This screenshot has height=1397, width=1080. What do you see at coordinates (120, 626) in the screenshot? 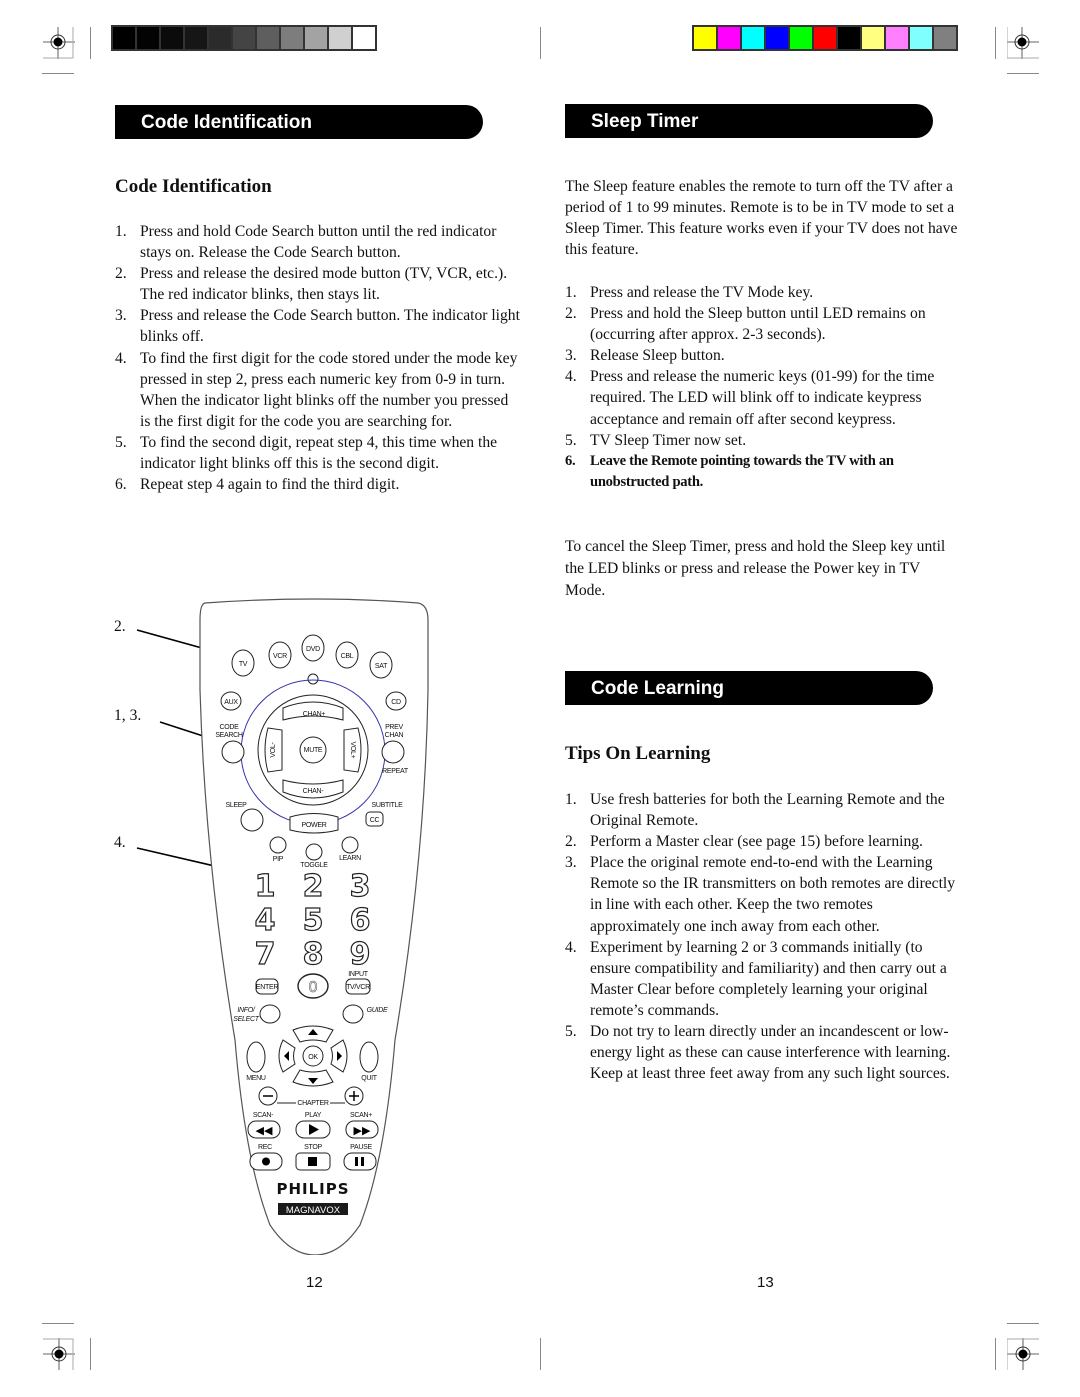
I see `callout-label: 2.` at bounding box center [120, 626].